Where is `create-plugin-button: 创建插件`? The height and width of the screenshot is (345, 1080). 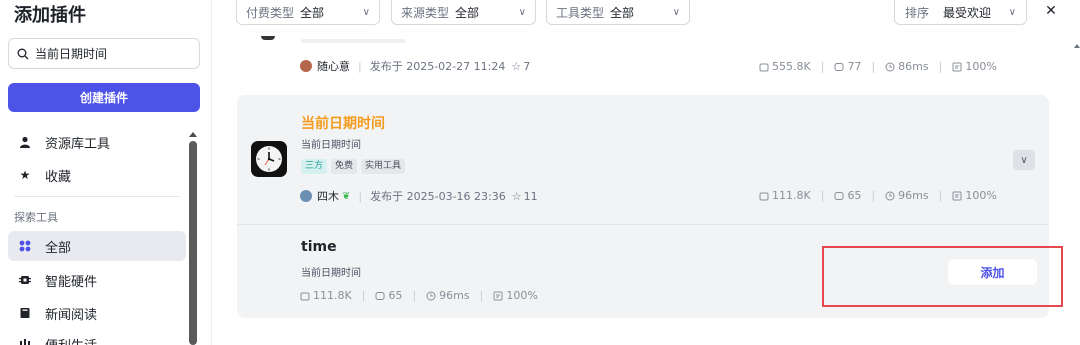
create-plugin-button: 创建插件 is located at coordinates (104, 97).